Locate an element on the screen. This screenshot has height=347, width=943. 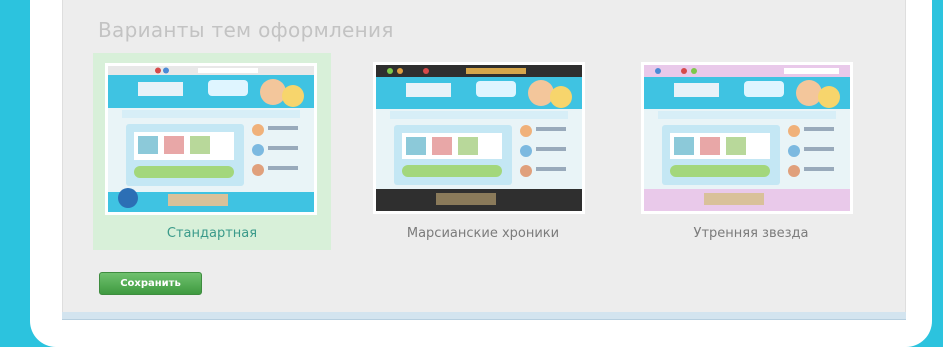
theme-option-martian-chronicles: Марсианские хроники is located at coordinates (483, 151).